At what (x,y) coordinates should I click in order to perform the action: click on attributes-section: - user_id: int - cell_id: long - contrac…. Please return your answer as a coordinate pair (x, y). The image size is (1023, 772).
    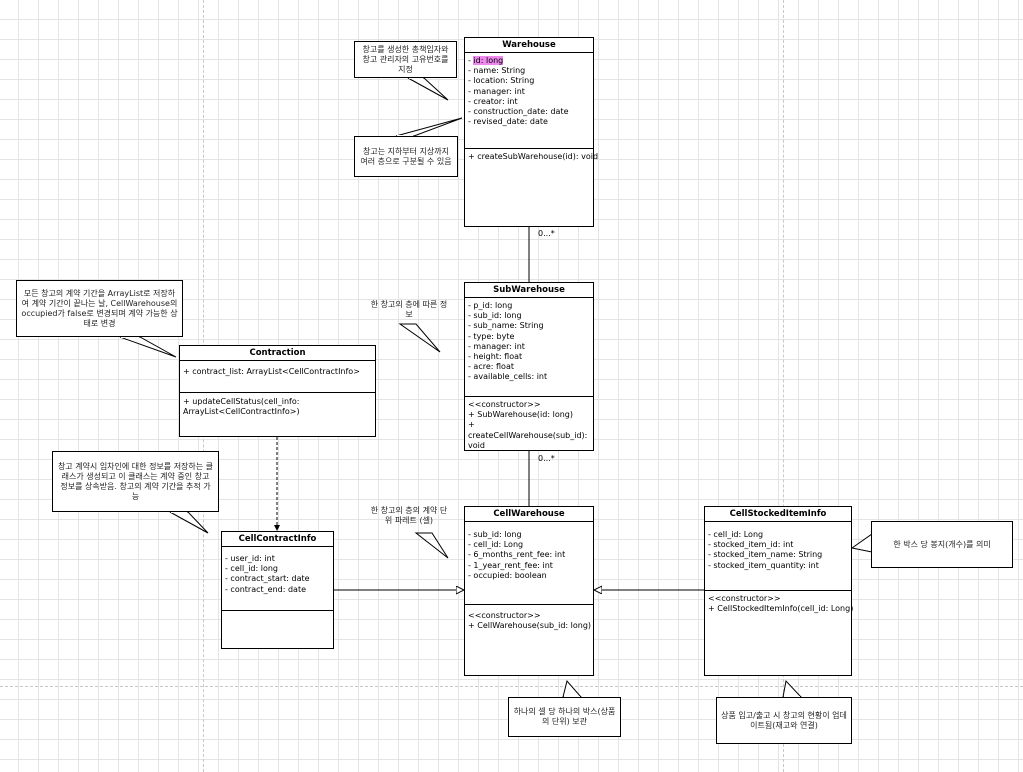
    Looking at the image, I should click on (277, 579).